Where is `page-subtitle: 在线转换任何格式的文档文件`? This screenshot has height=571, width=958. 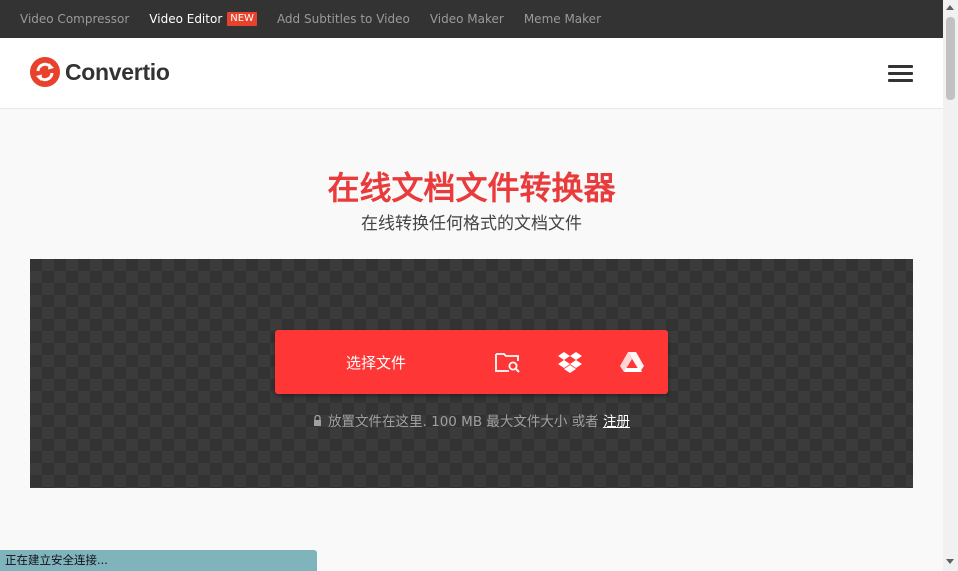 page-subtitle: 在线转换任何格式的文档文件 is located at coordinates (471, 224).